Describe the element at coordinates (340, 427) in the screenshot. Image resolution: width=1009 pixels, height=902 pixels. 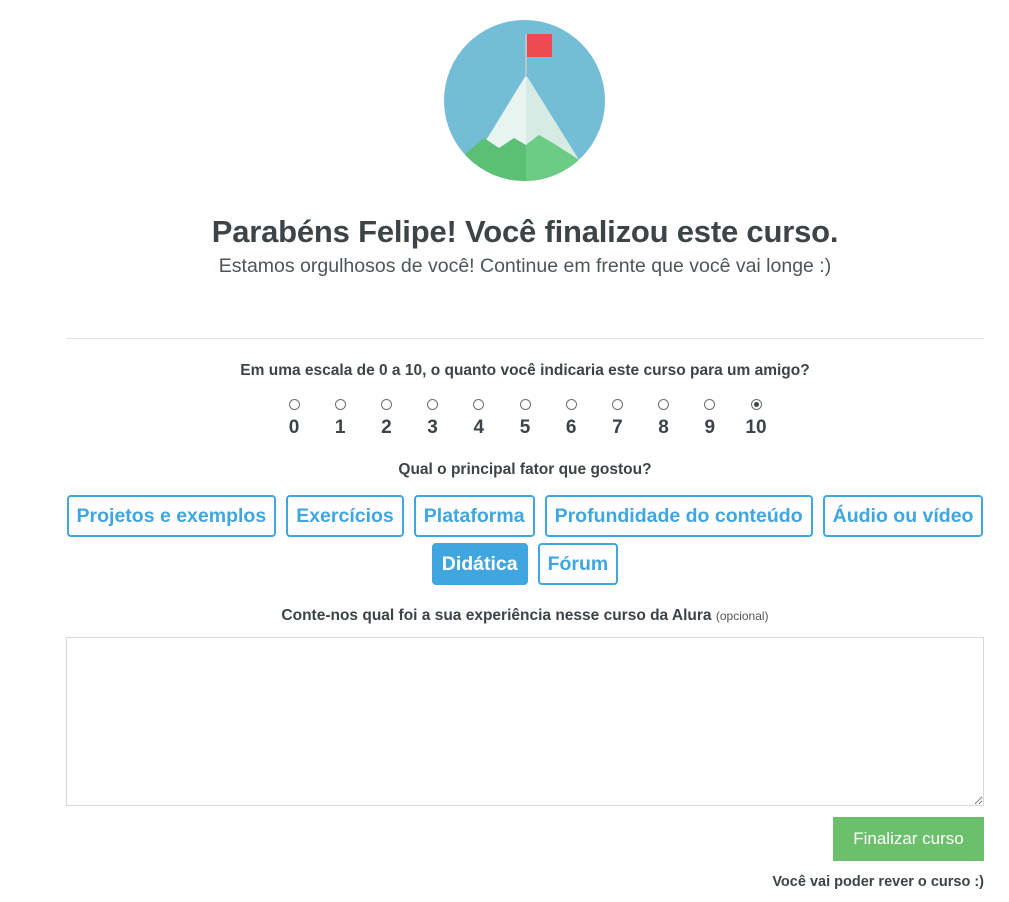
I see `nps-label-1: 1` at that location.